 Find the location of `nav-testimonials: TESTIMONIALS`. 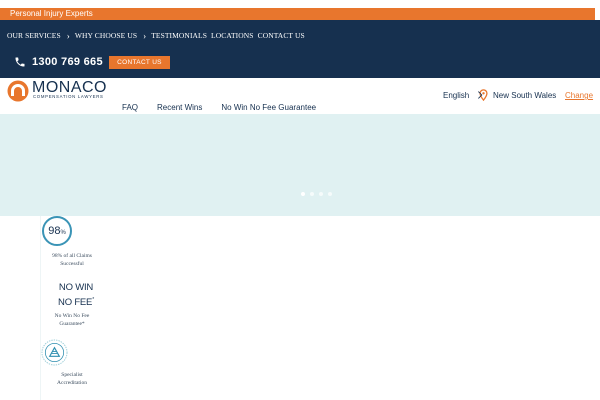

nav-testimonials: TESTIMONIALS is located at coordinates (179, 35).